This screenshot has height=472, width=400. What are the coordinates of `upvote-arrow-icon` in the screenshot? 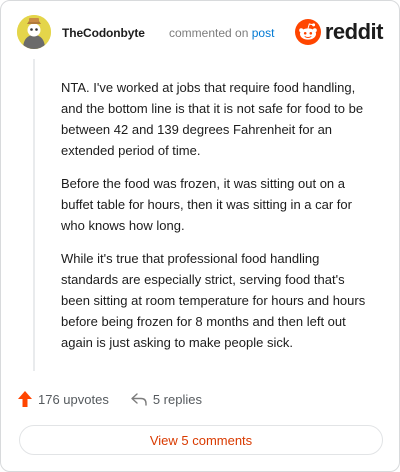 It's located at (25, 399).